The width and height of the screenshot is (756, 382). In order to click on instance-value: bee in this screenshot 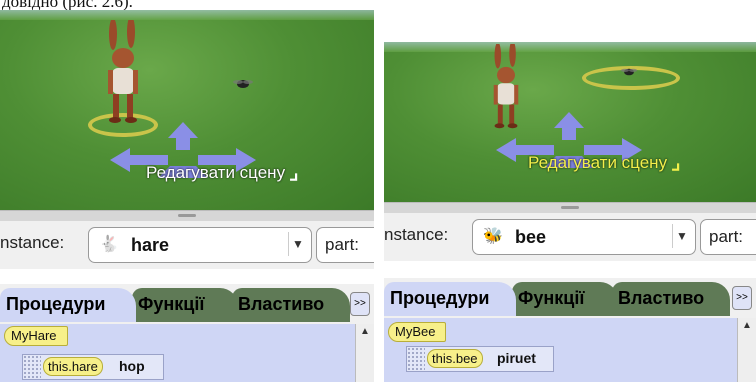, I will do `click(531, 237)`.